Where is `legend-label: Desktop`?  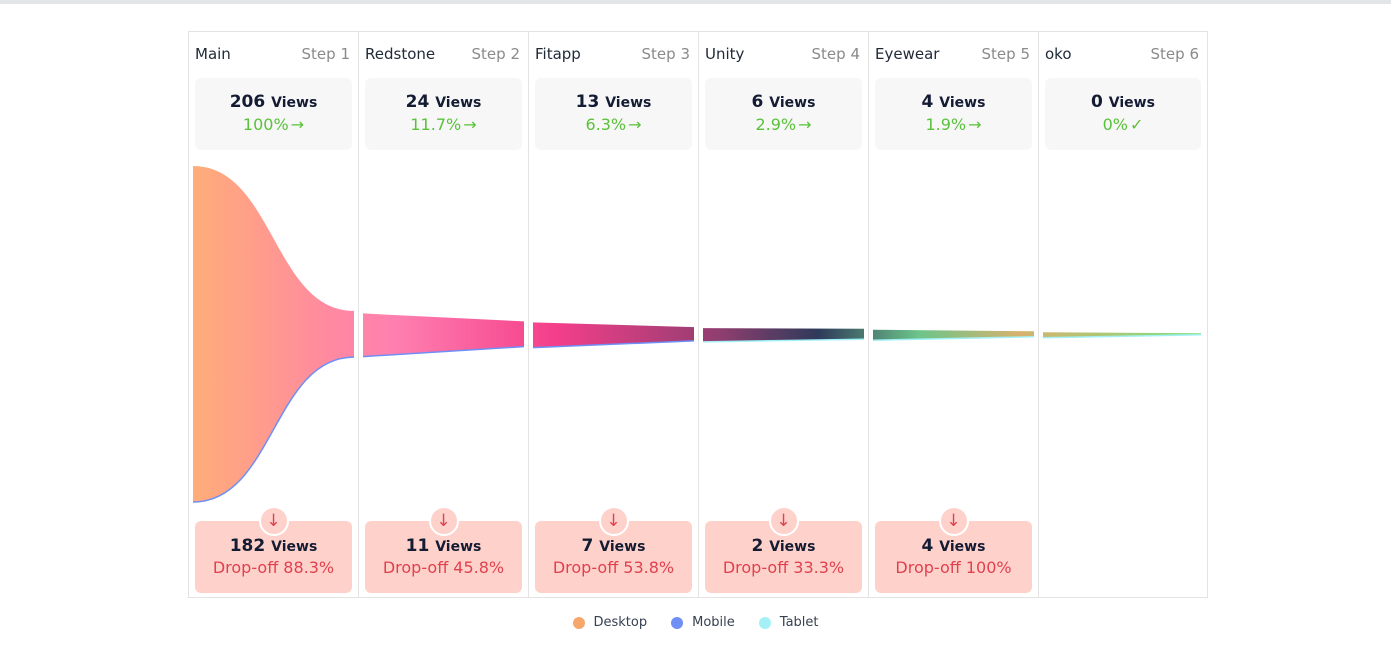
legend-label: Desktop is located at coordinates (620, 622).